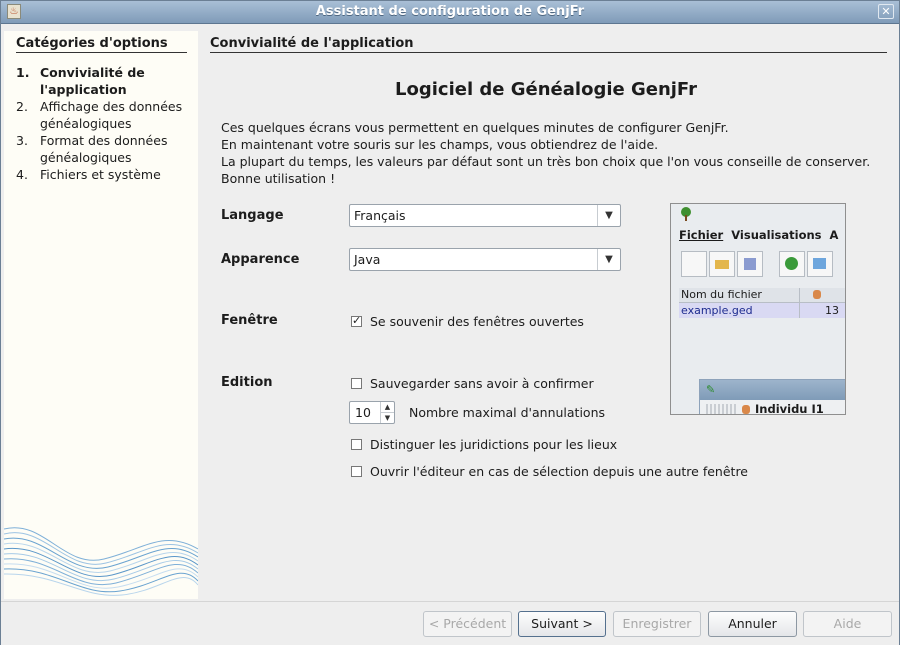 The height and width of the screenshot is (645, 900). I want to click on previous-button: < Précédent, so click(467, 624).